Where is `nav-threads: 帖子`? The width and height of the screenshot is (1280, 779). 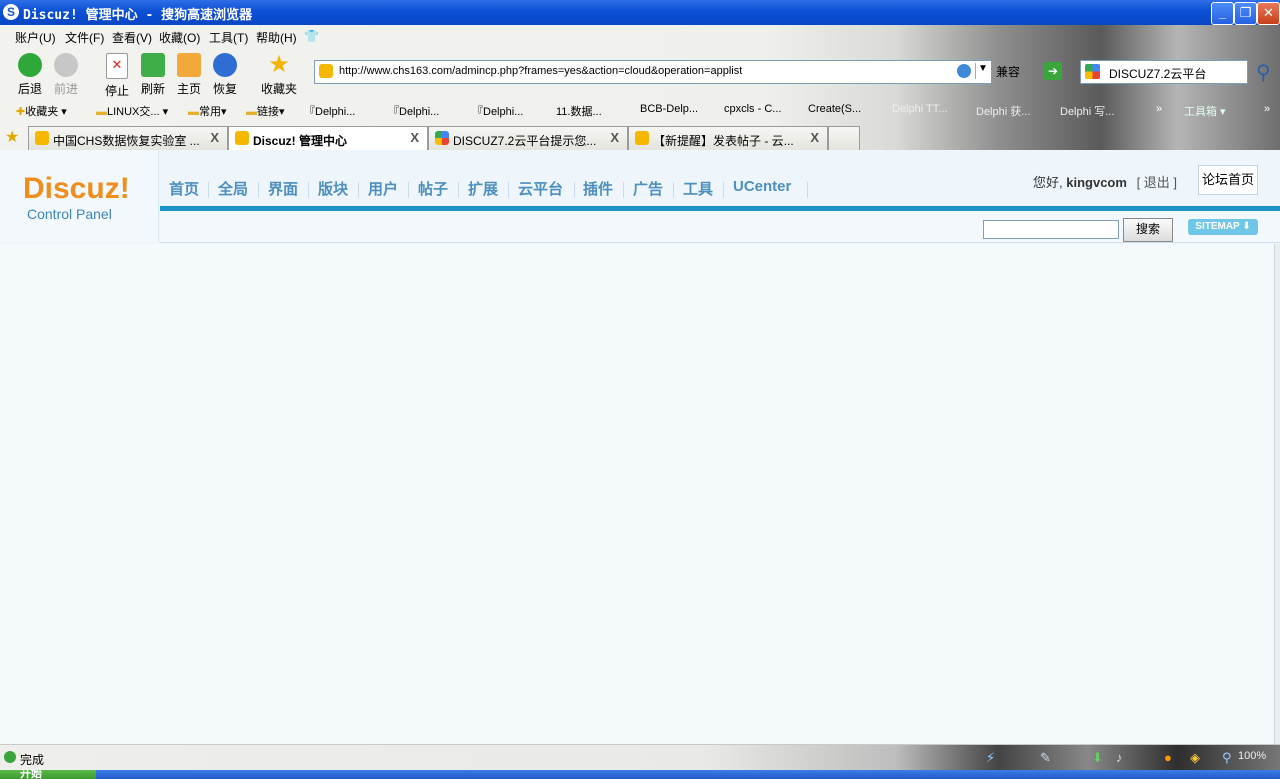 nav-threads: 帖子 is located at coordinates (433, 188).